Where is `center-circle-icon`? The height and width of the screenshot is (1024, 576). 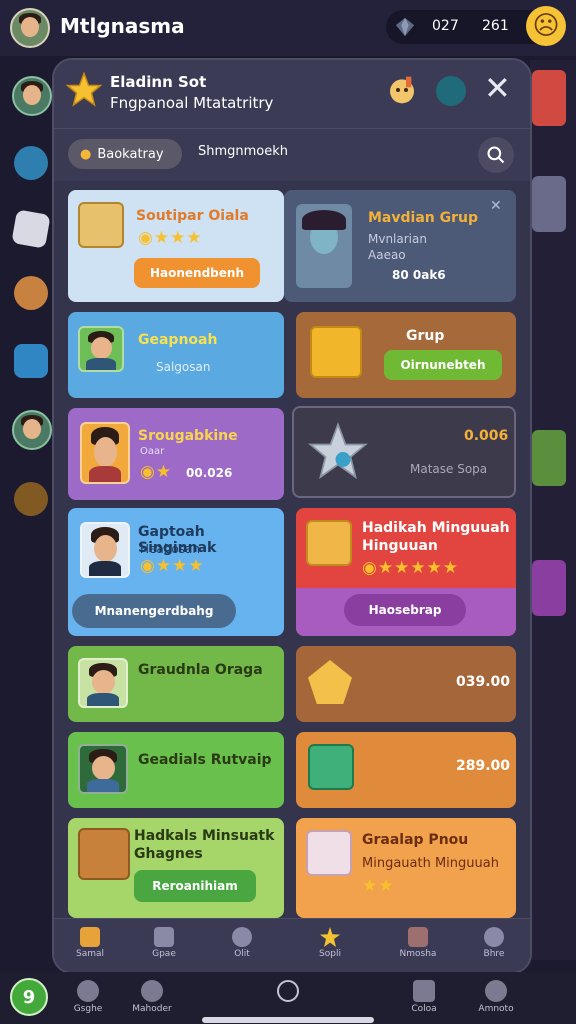
center-circle-icon is located at coordinates (288, 991).